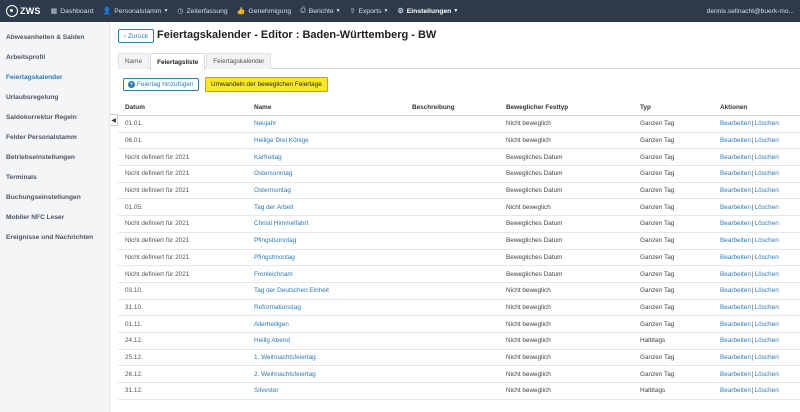 The width and height of the screenshot is (800, 412). I want to click on column-header-name: Name, so click(333, 107).